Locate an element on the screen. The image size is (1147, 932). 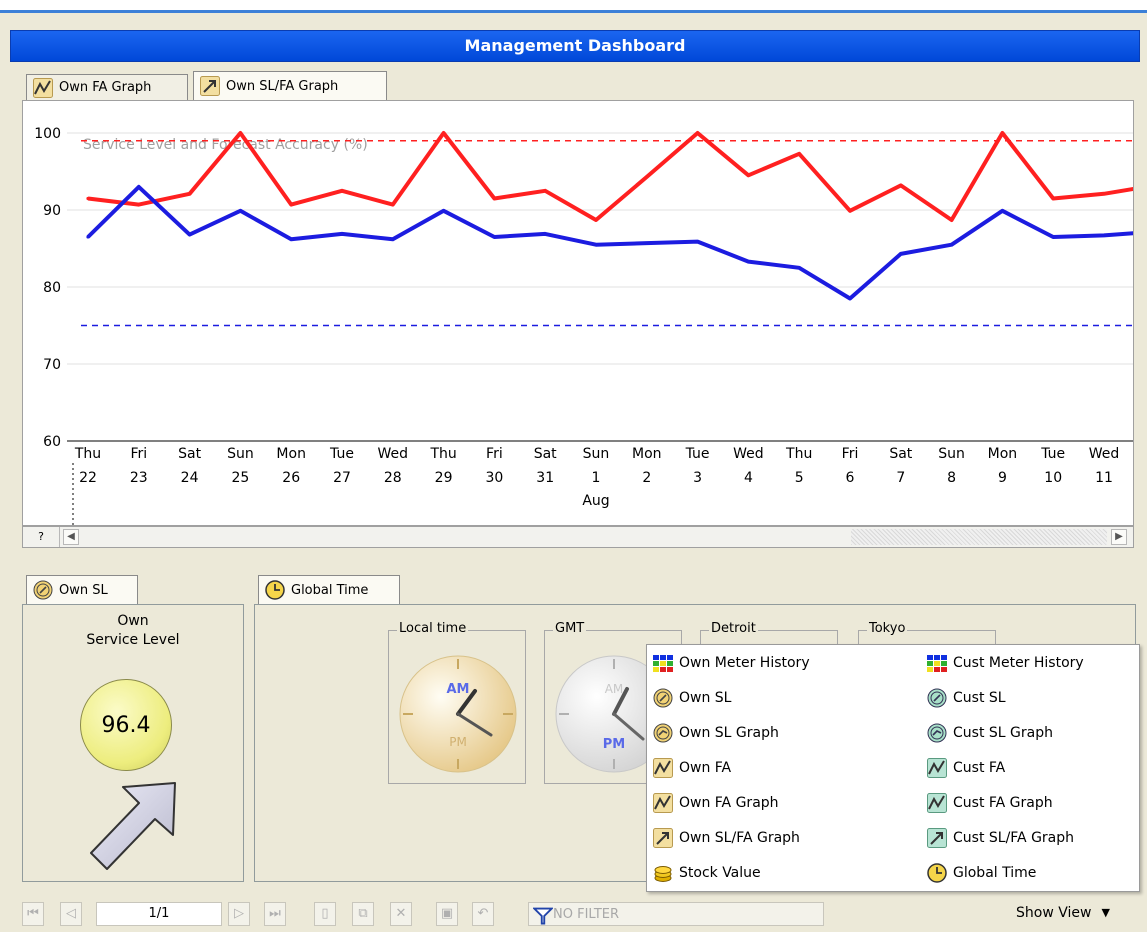
show-view-button: Show View ▼ is located at coordinates (1063, 913).